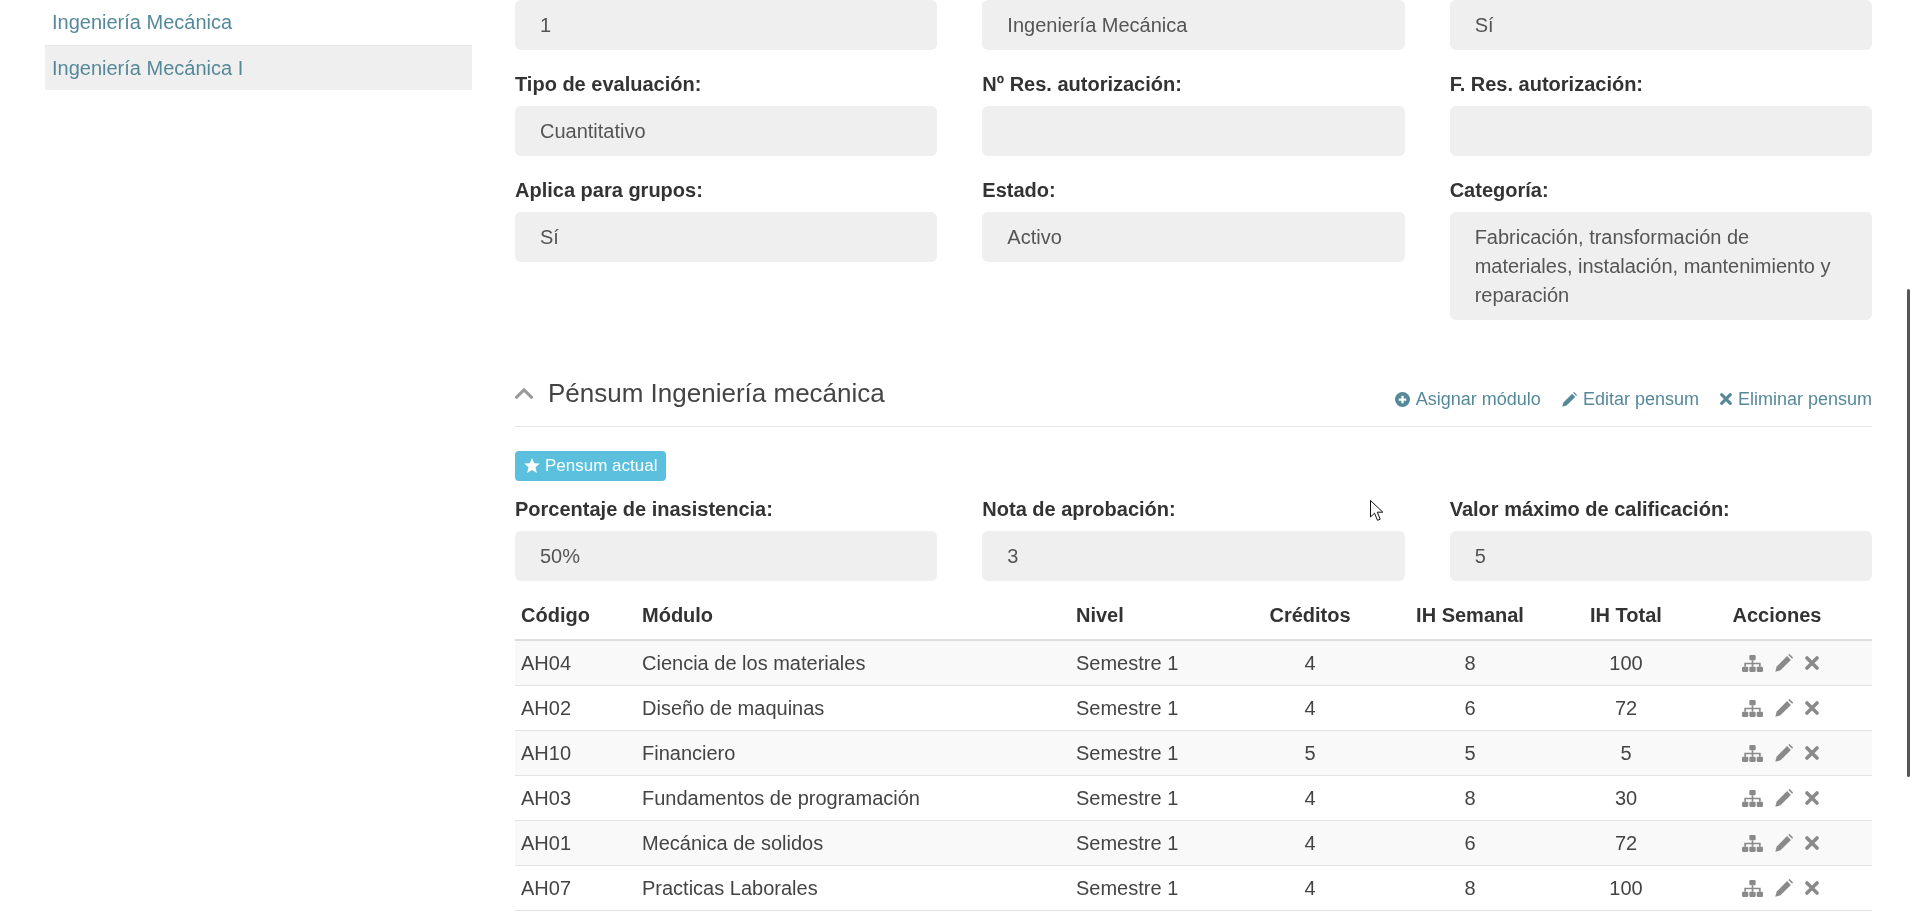 The image size is (1912, 916). I want to click on table-cell-text: Mecánica de solidos, so click(733, 843).